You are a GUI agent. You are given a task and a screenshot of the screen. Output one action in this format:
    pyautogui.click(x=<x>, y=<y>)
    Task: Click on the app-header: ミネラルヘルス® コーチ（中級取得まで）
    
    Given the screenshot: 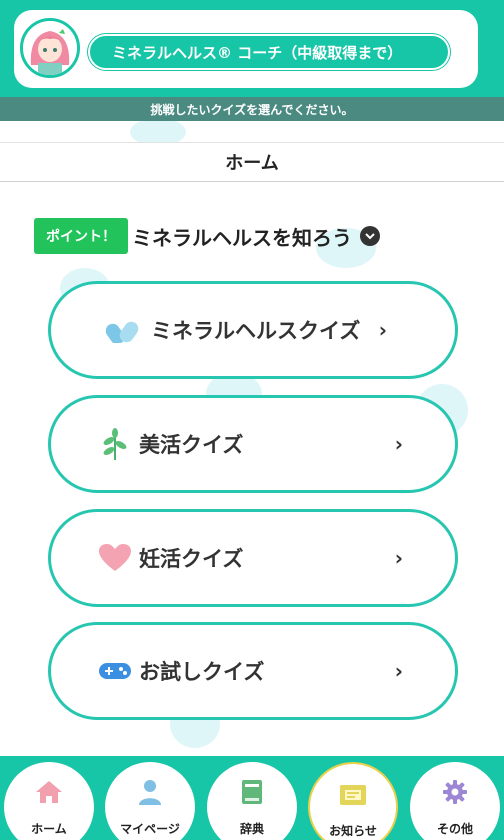 What is the action you would take?
    pyautogui.click(x=252, y=48)
    